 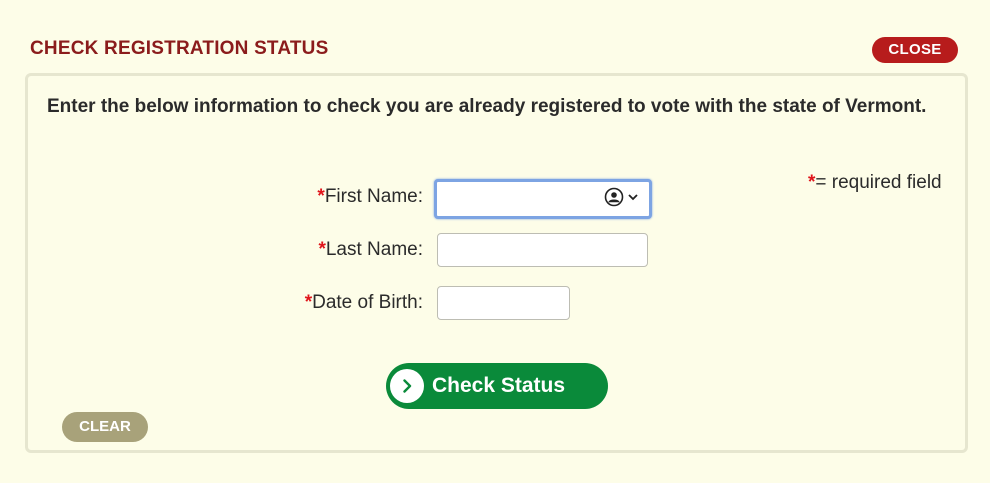 What do you see at coordinates (878, 182) in the screenshot?
I see `required-note-text: = required field` at bounding box center [878, 182].